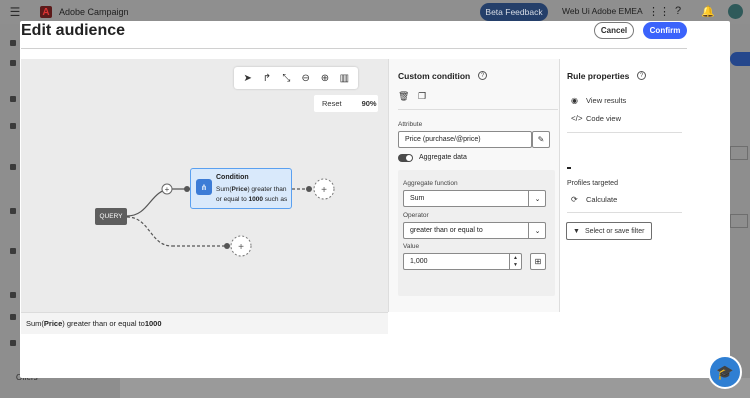  What do you see at coordinates (296, 78) in the screenshot?
I see `canvas-toolbar: ➤ ↱ ⤡ ⊖ ⊕ ▥` at bounding box center [296, 78].